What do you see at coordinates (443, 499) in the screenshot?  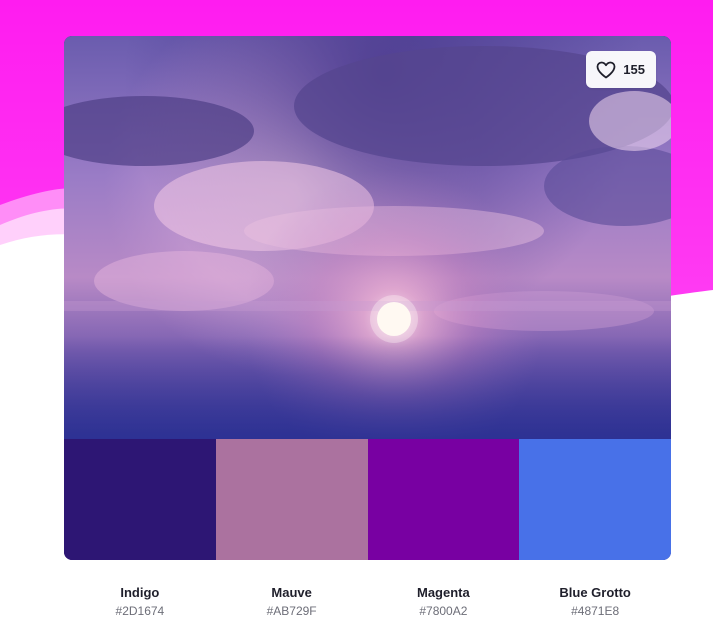 I see `swatch-magenta` at bounding box center [443, 499].